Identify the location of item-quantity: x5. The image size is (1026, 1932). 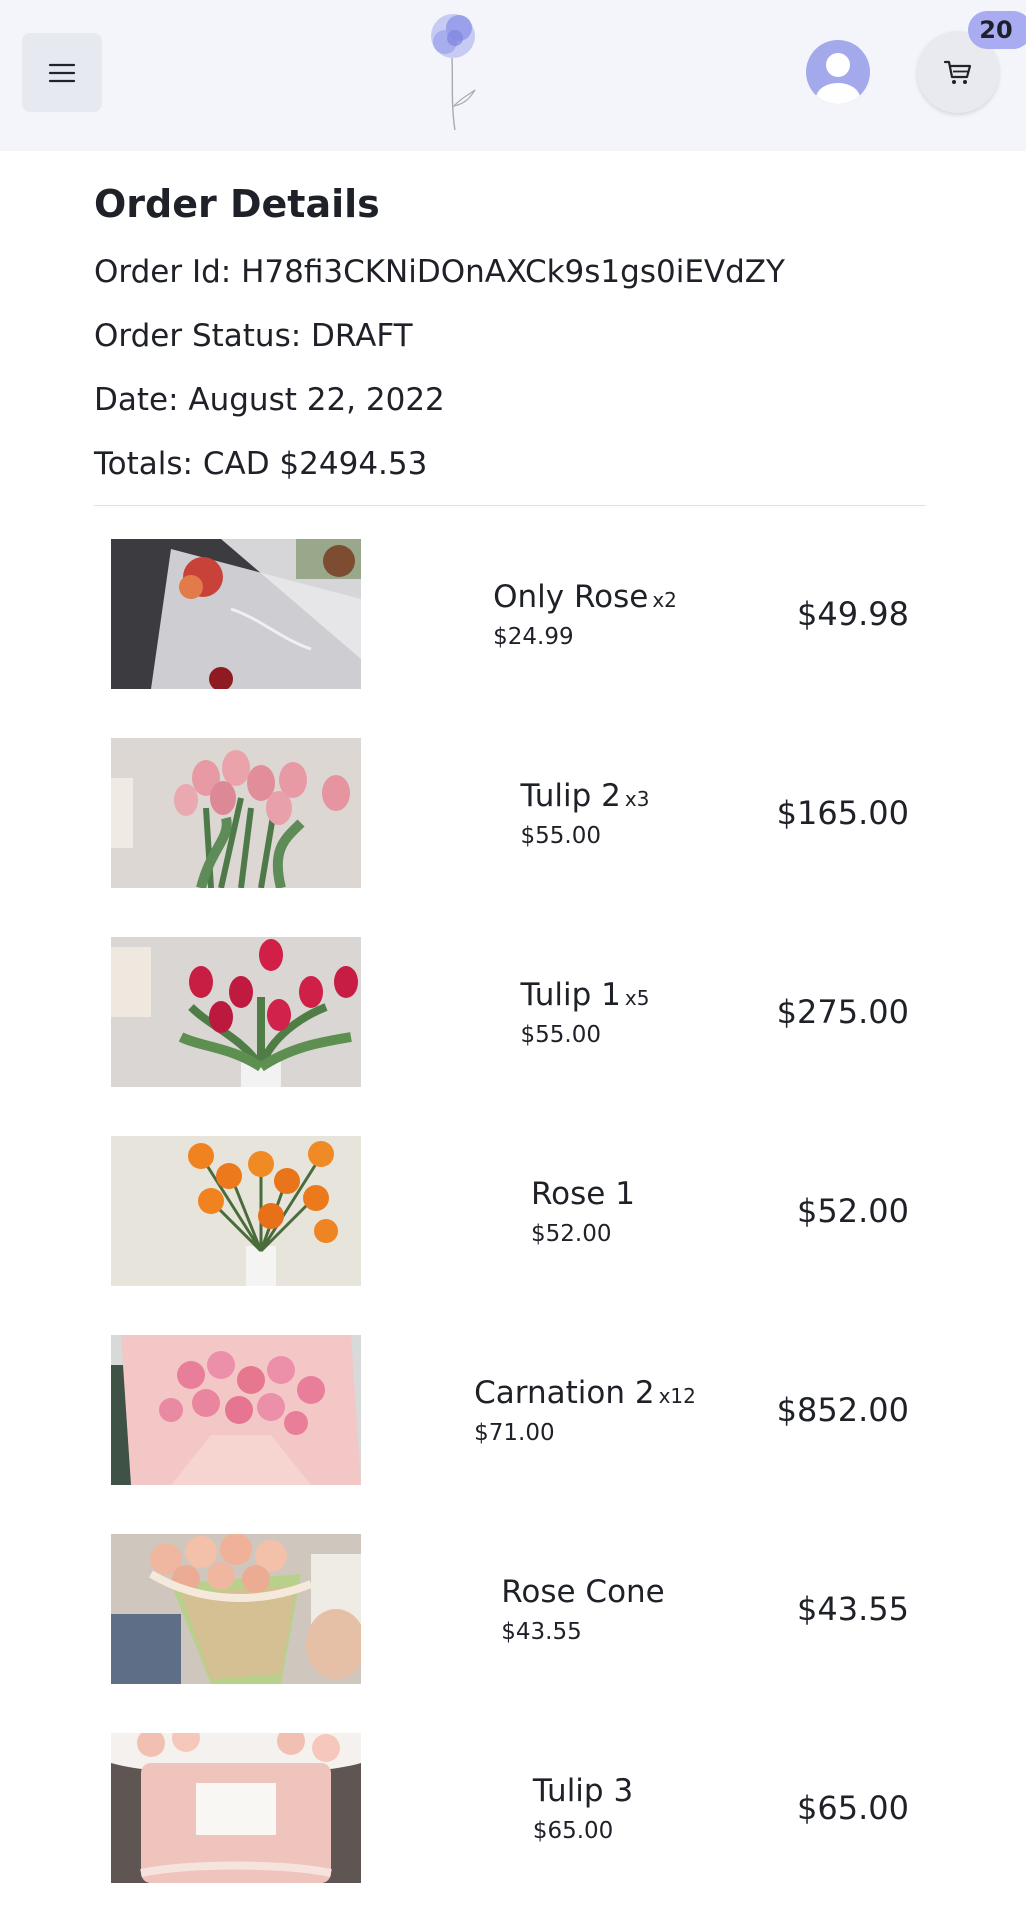
(637, 998).